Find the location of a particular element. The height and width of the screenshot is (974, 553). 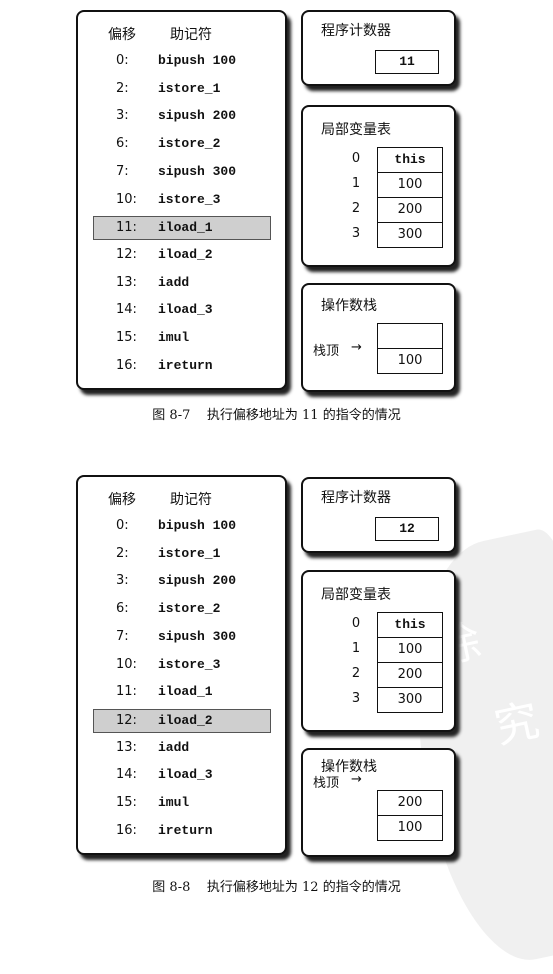

local-variable-table-panel: 局部变量表 0 this 1 100 2 200 3 300 is located at coordinates (378, 651).